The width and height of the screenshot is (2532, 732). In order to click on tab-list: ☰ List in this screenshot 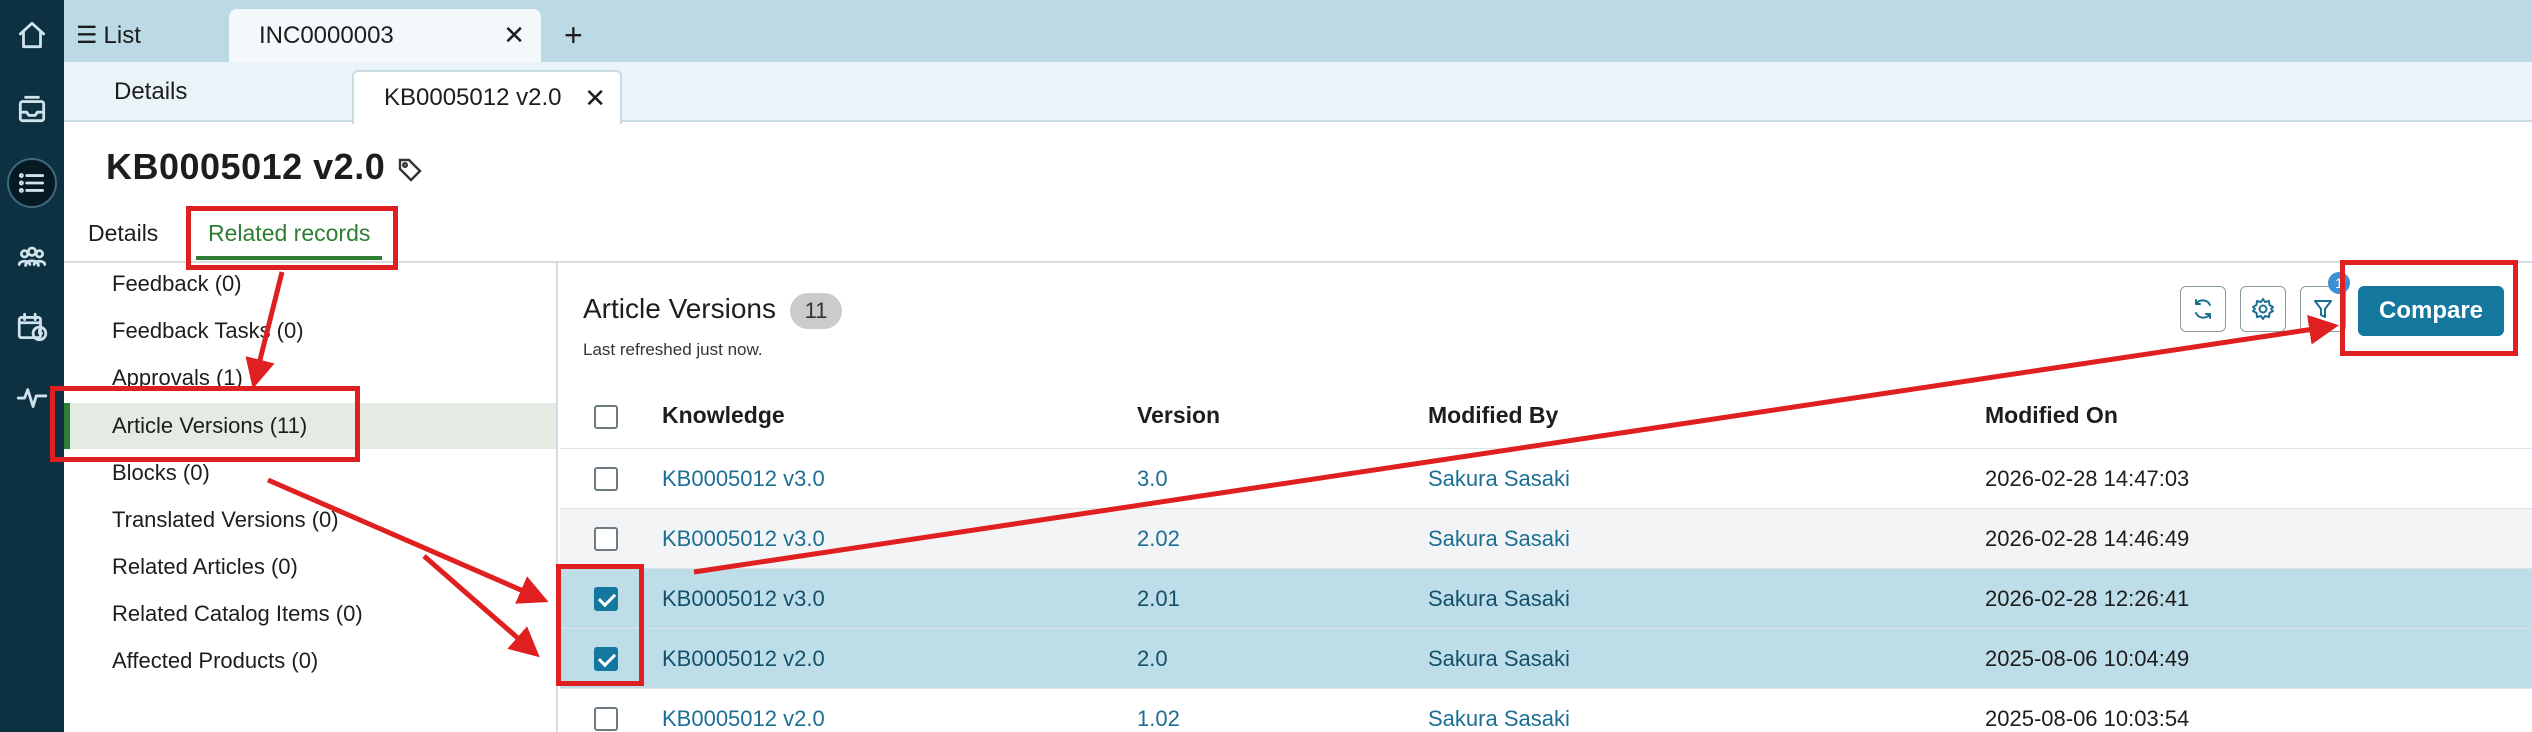, I will do `click(108, 35)`.